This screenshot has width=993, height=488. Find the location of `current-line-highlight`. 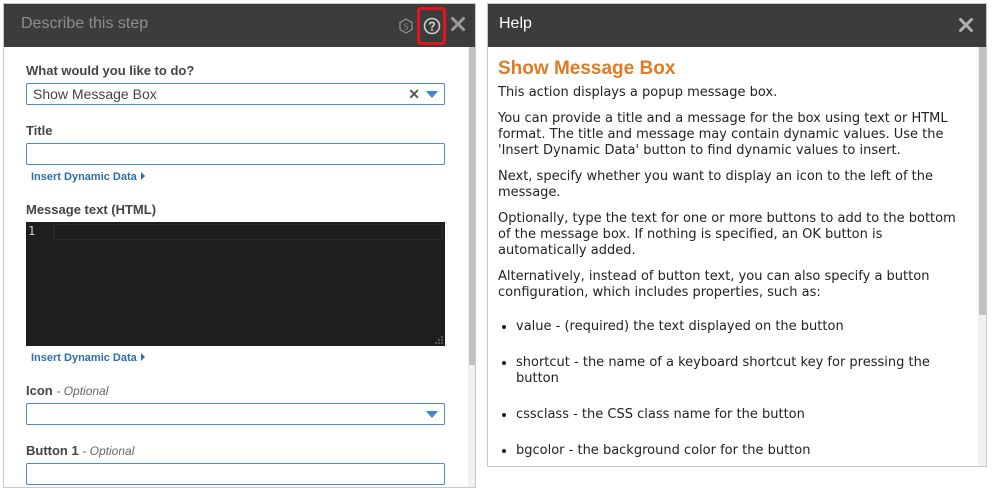

current-line-highlight is located at coordinates (248, 232).